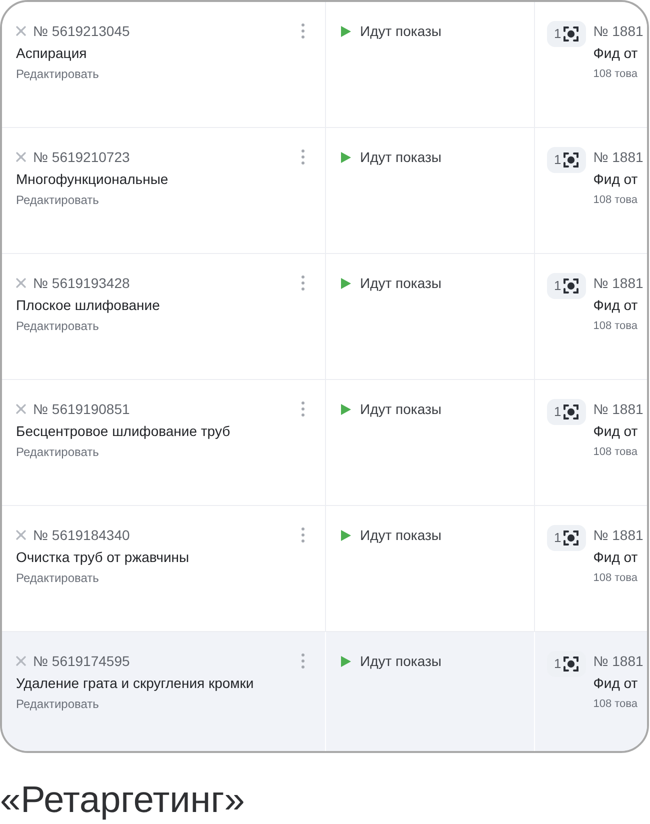  What do you see at coordinates (81, 409) in the screenshot?
I see `ad-group-number: № 5619190851` at bounding box center [81, 409].